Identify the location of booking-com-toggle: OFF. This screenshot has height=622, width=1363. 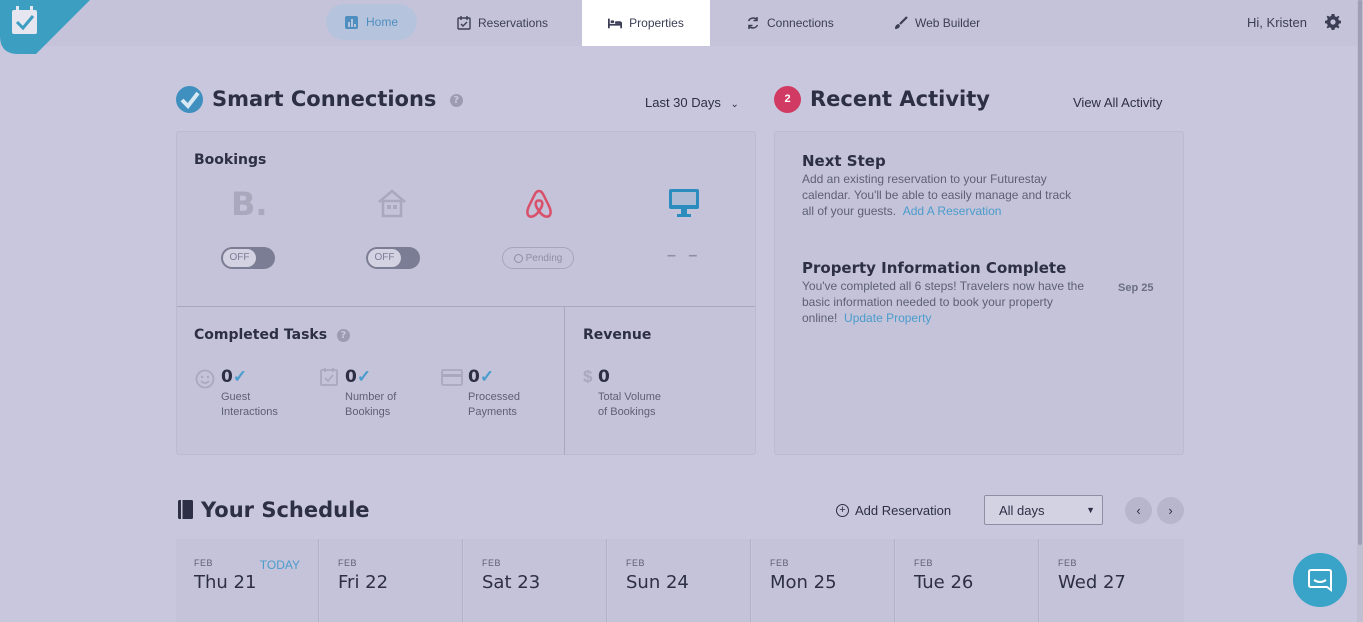
(248, 258).